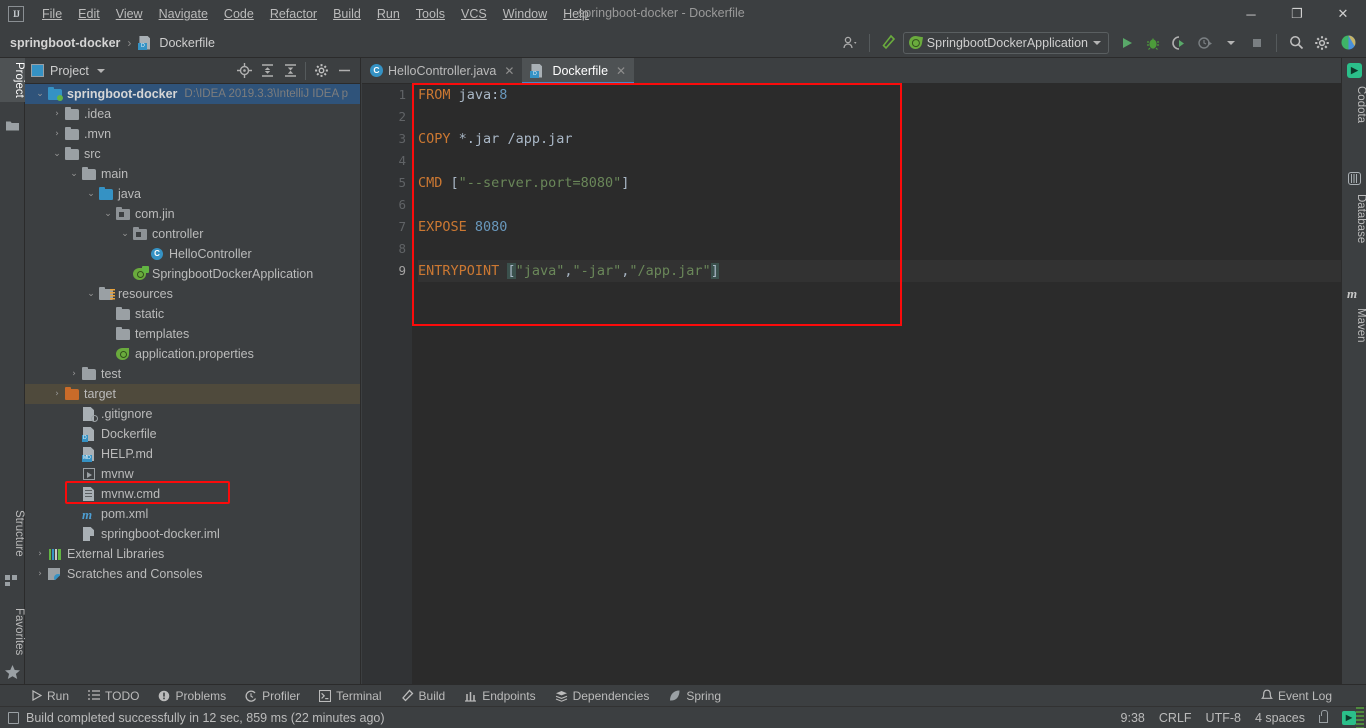 The width and height of the screenshot is (1366, 728). Describe the element at coordinates (192, 574) in the screenshot. I see `tree-item-scratches-and-consoles: › Scratches and Consoles` at that location.